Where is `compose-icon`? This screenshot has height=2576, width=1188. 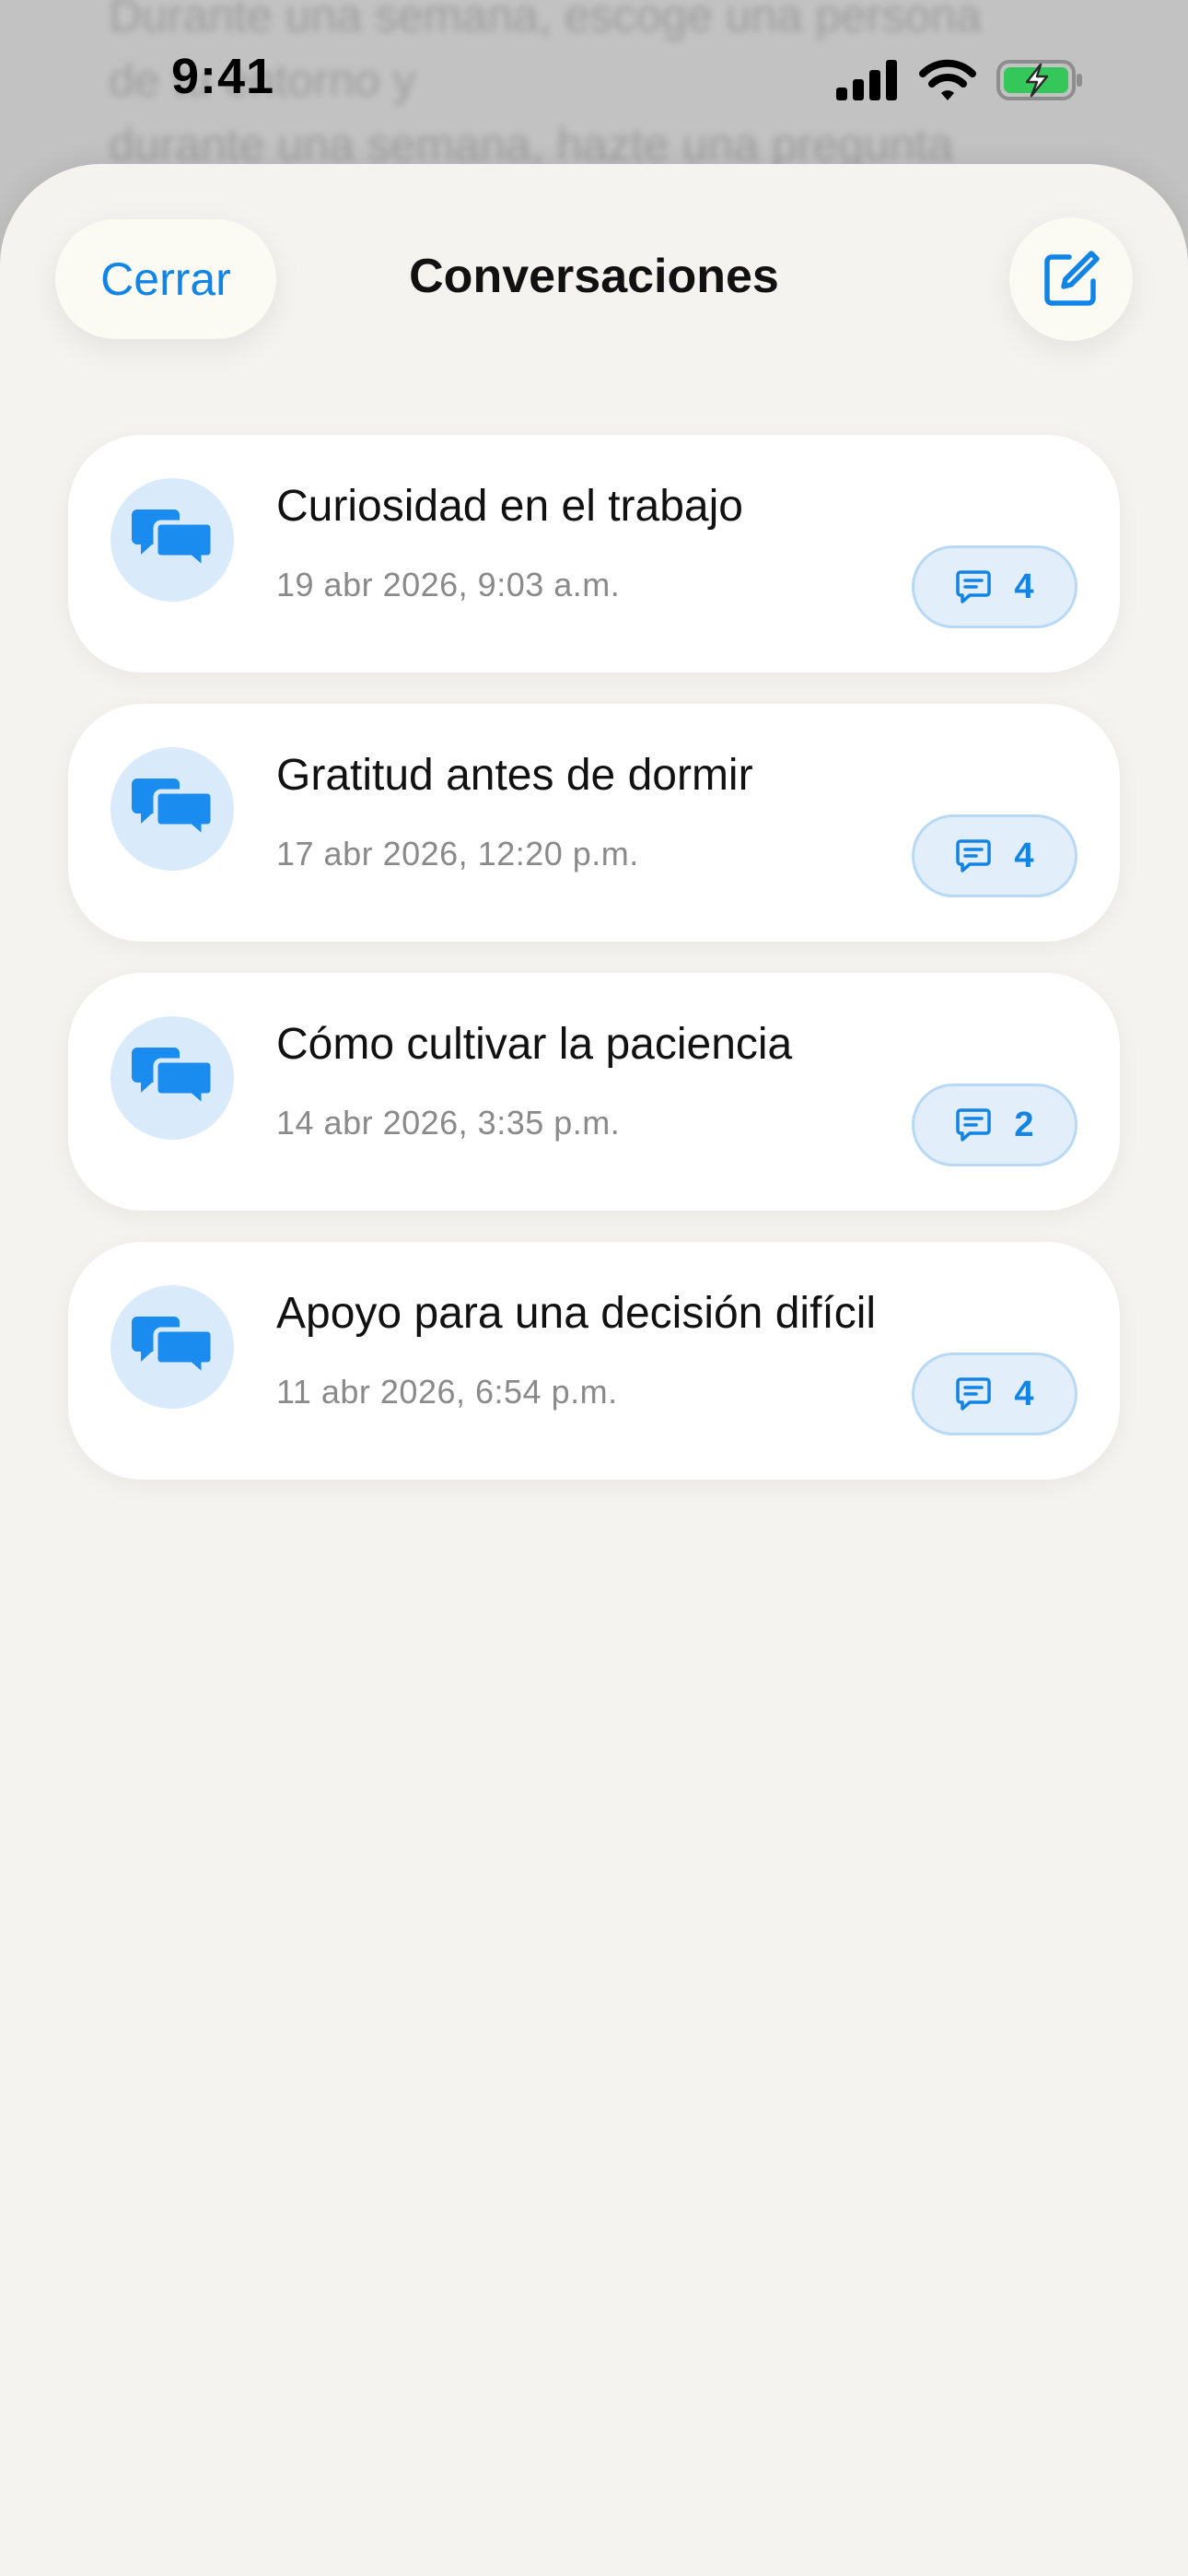 compose-icon is located at coordinates (1072, 278).